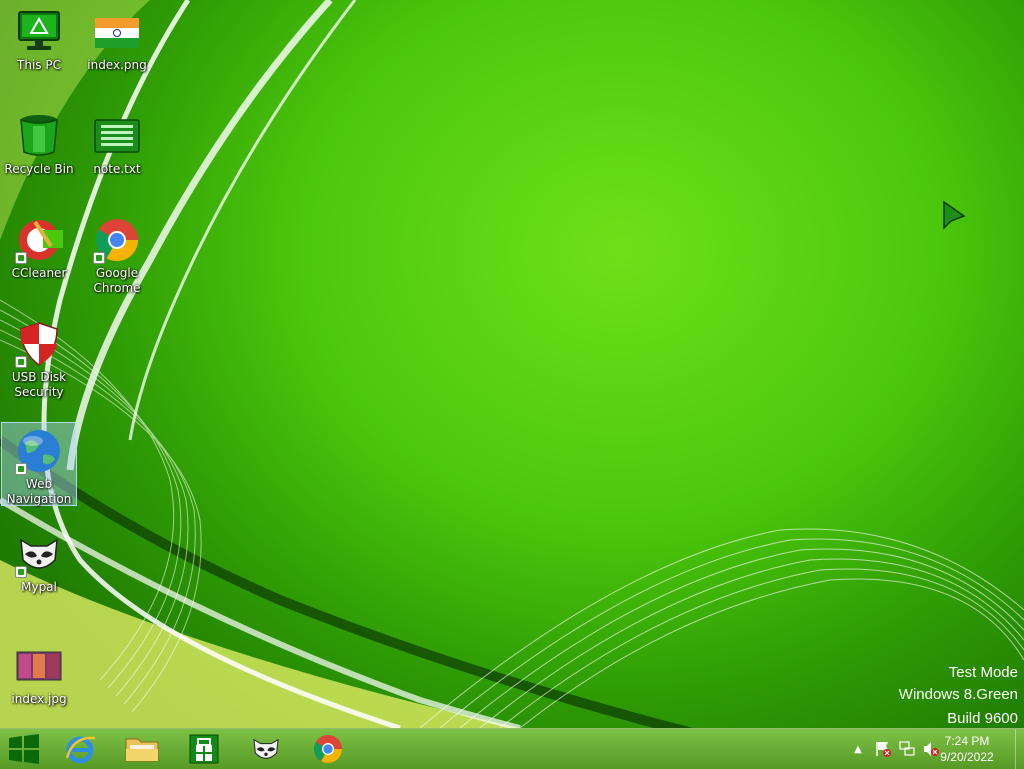 The image size is (1024, 769). I want to click on taskbar-chrome, so click(328, 749).